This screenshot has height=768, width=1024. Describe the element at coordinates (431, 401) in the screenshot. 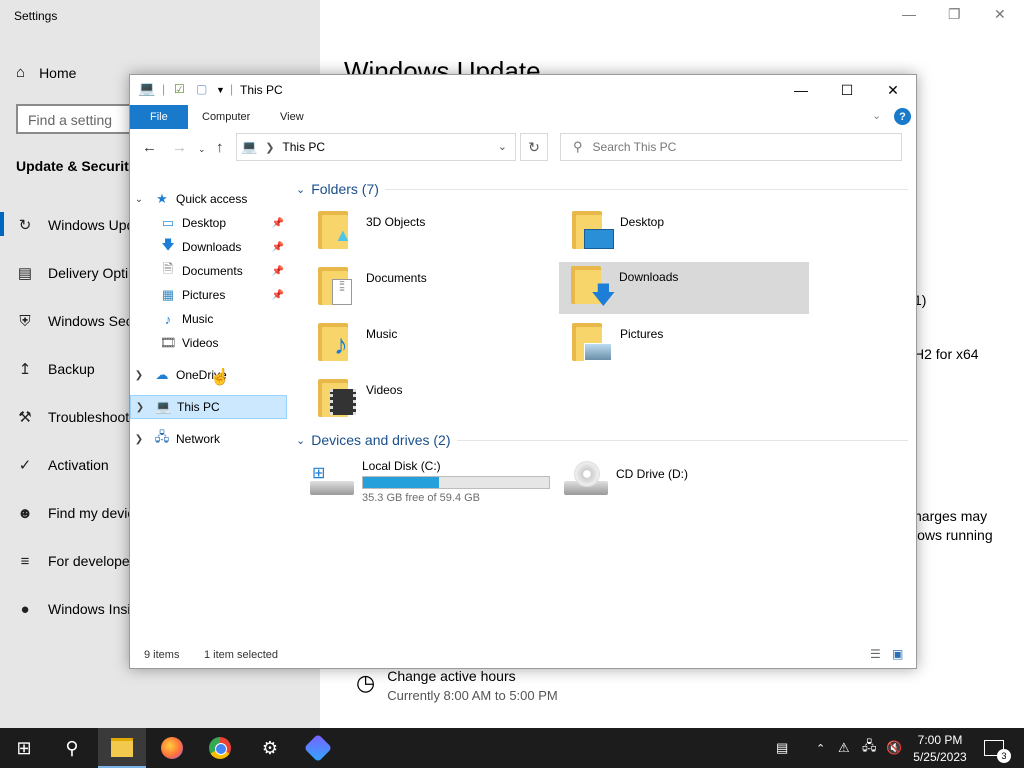

I see `folder-videos: Videos` at that location.